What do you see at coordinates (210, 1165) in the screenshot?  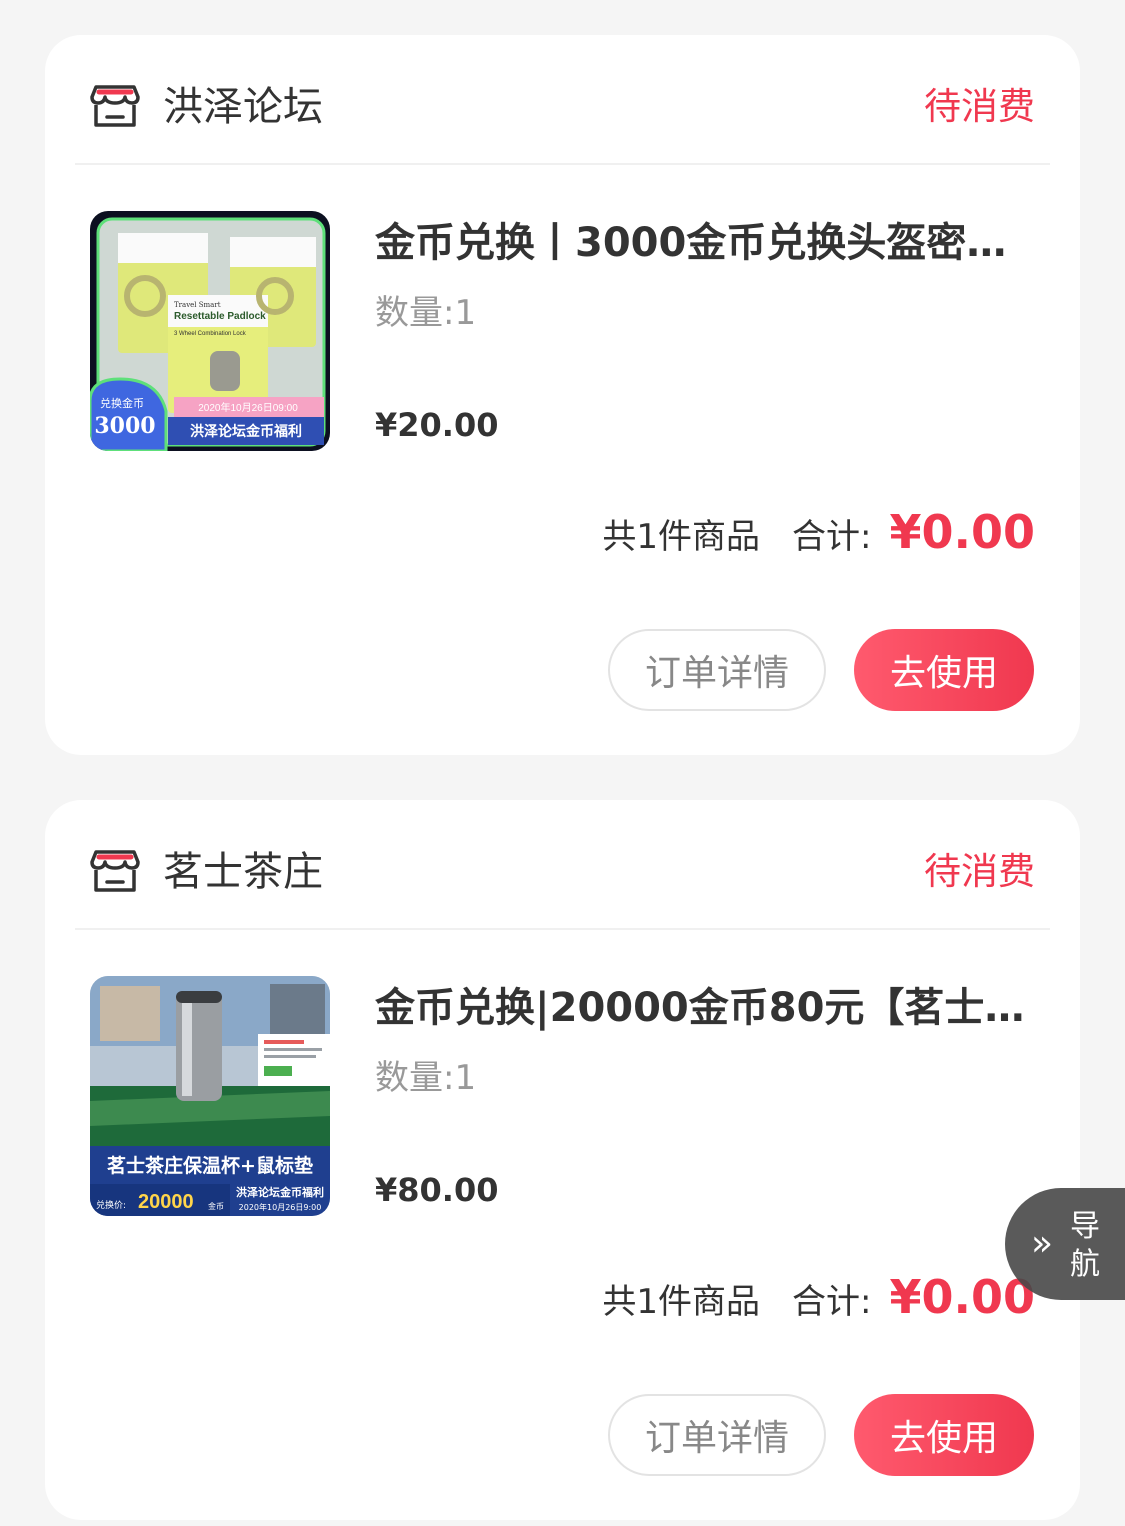 I see `image-headline: 茗士茶庄保温杯+鼠标垫` at bounding box center [210, 1165].